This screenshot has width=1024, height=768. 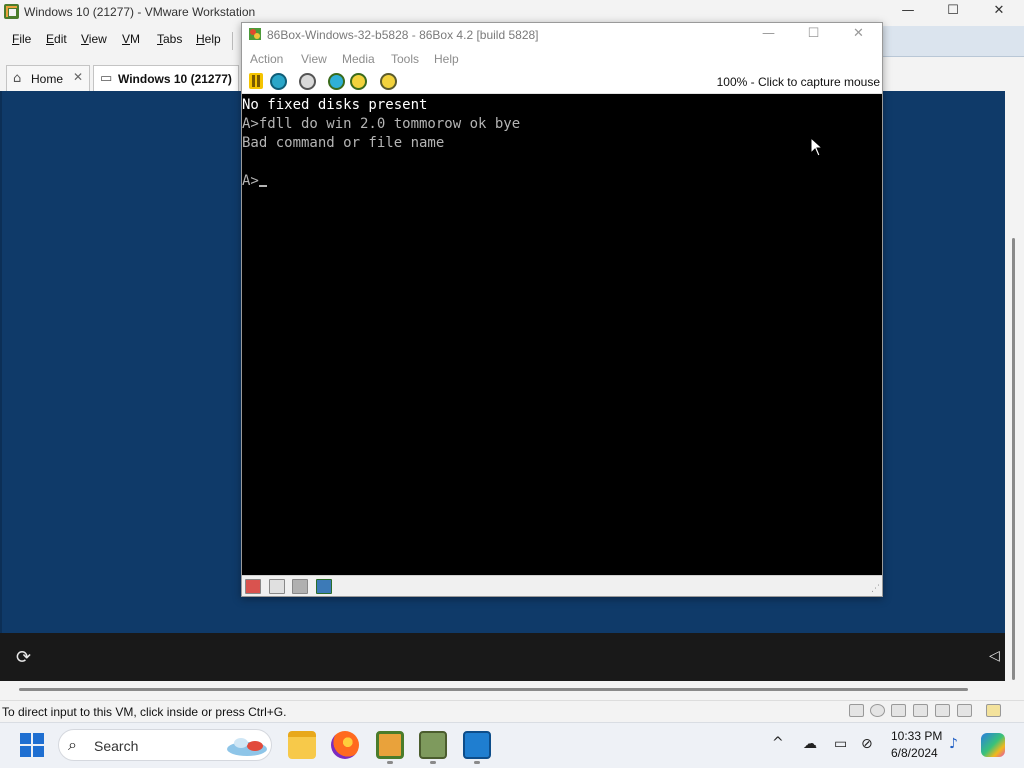 I want to click on 86box-menu-media: Media, so click(x=358, y=59).